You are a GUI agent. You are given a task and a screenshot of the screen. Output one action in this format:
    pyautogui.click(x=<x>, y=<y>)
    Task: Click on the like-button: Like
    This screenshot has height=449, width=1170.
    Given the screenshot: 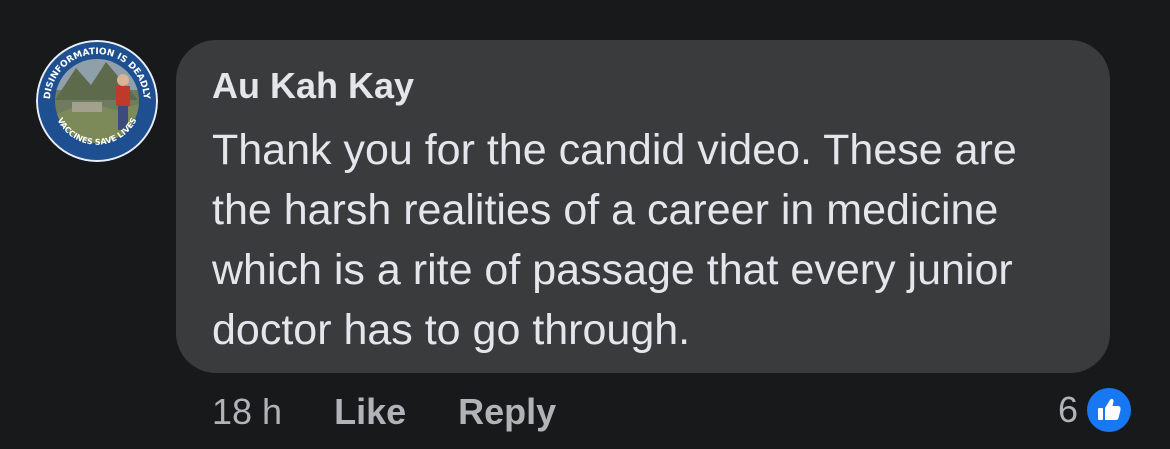 What is the action you would take?
    pyautogui.click(x=370, y=412)
    